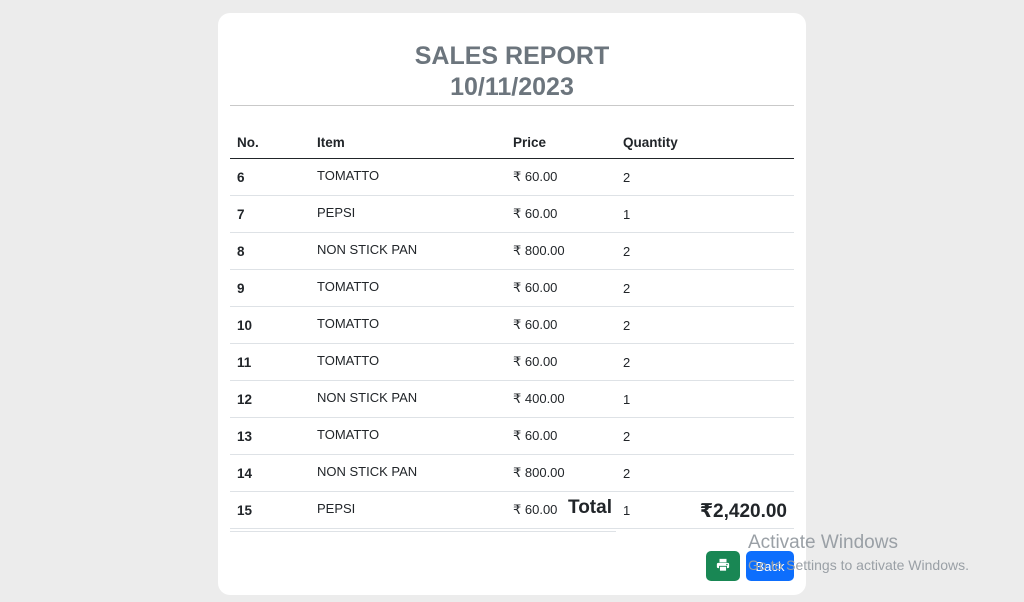  I want to click on row-number: 15, so click(270, 510).